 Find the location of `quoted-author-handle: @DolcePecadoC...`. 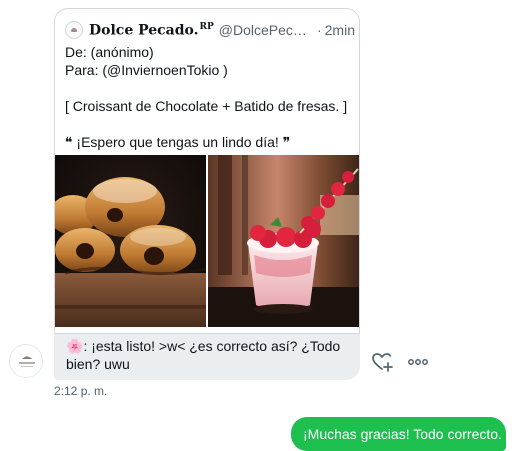

quoted-author-handle: @DolcePecadoC... is located at coordinates (266, 30).